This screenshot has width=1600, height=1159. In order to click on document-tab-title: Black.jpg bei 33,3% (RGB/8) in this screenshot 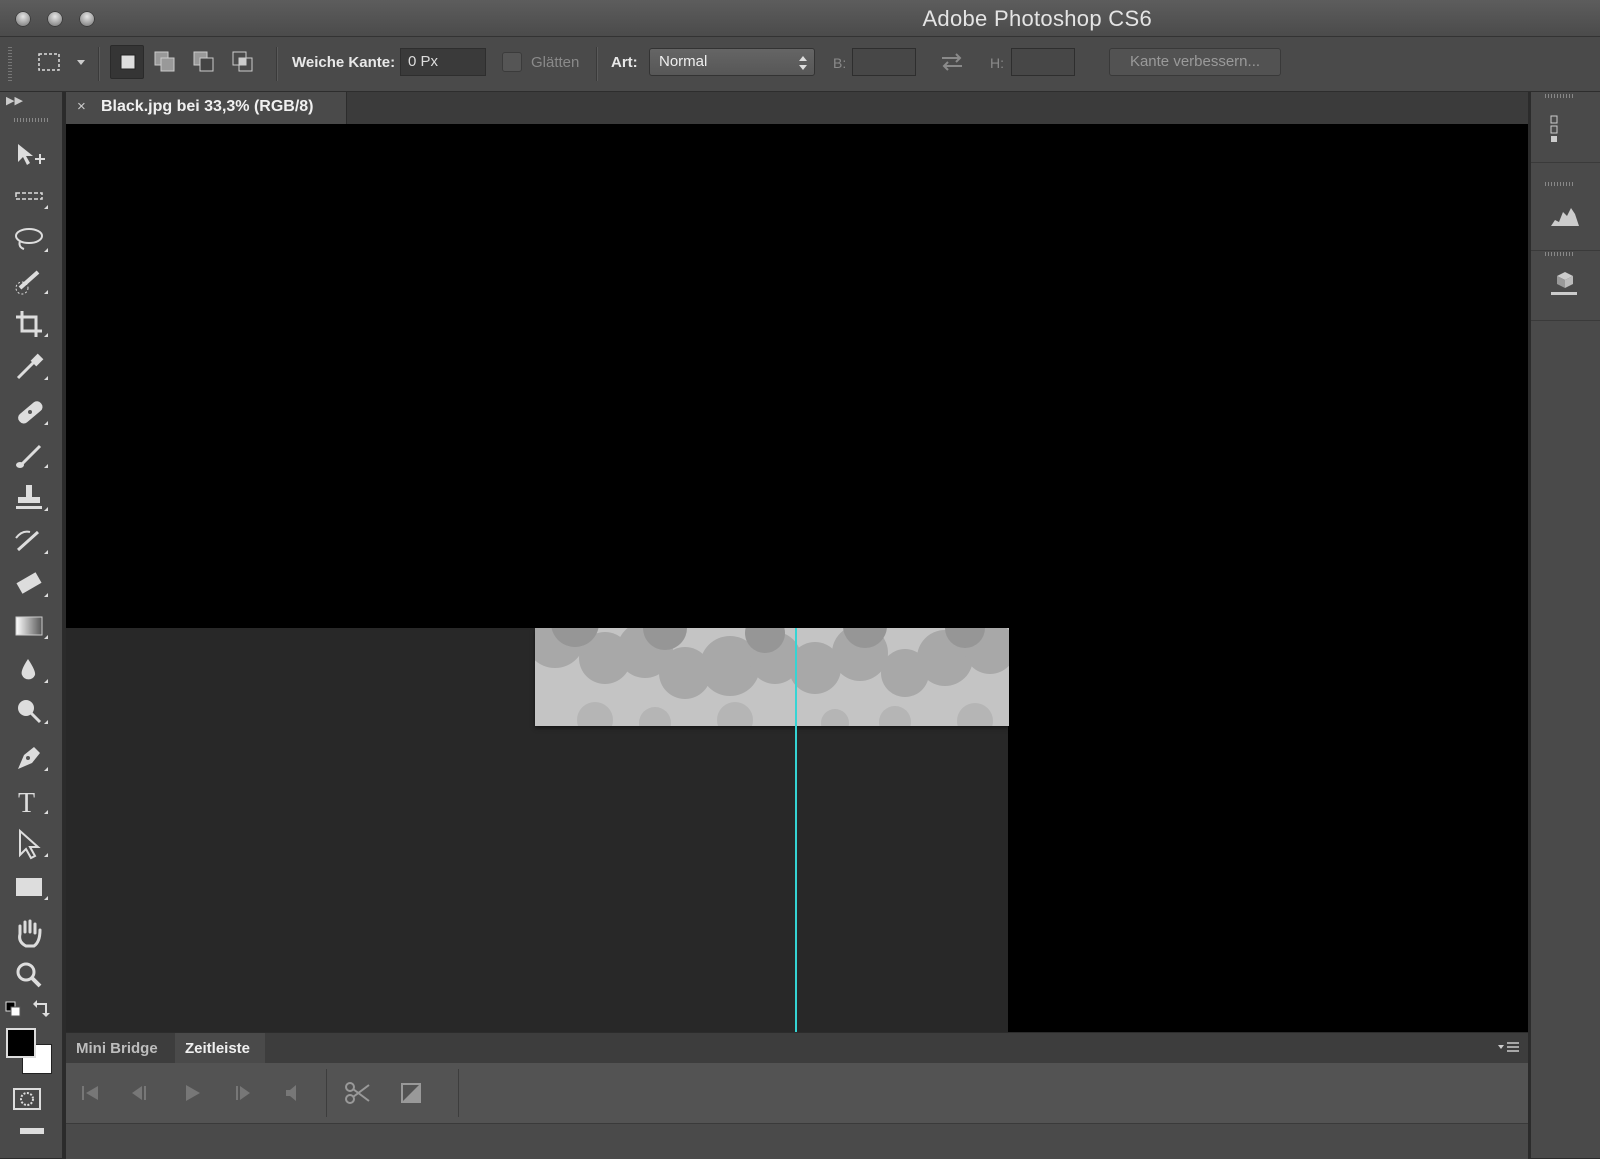, I will do `click(207, 106)`.